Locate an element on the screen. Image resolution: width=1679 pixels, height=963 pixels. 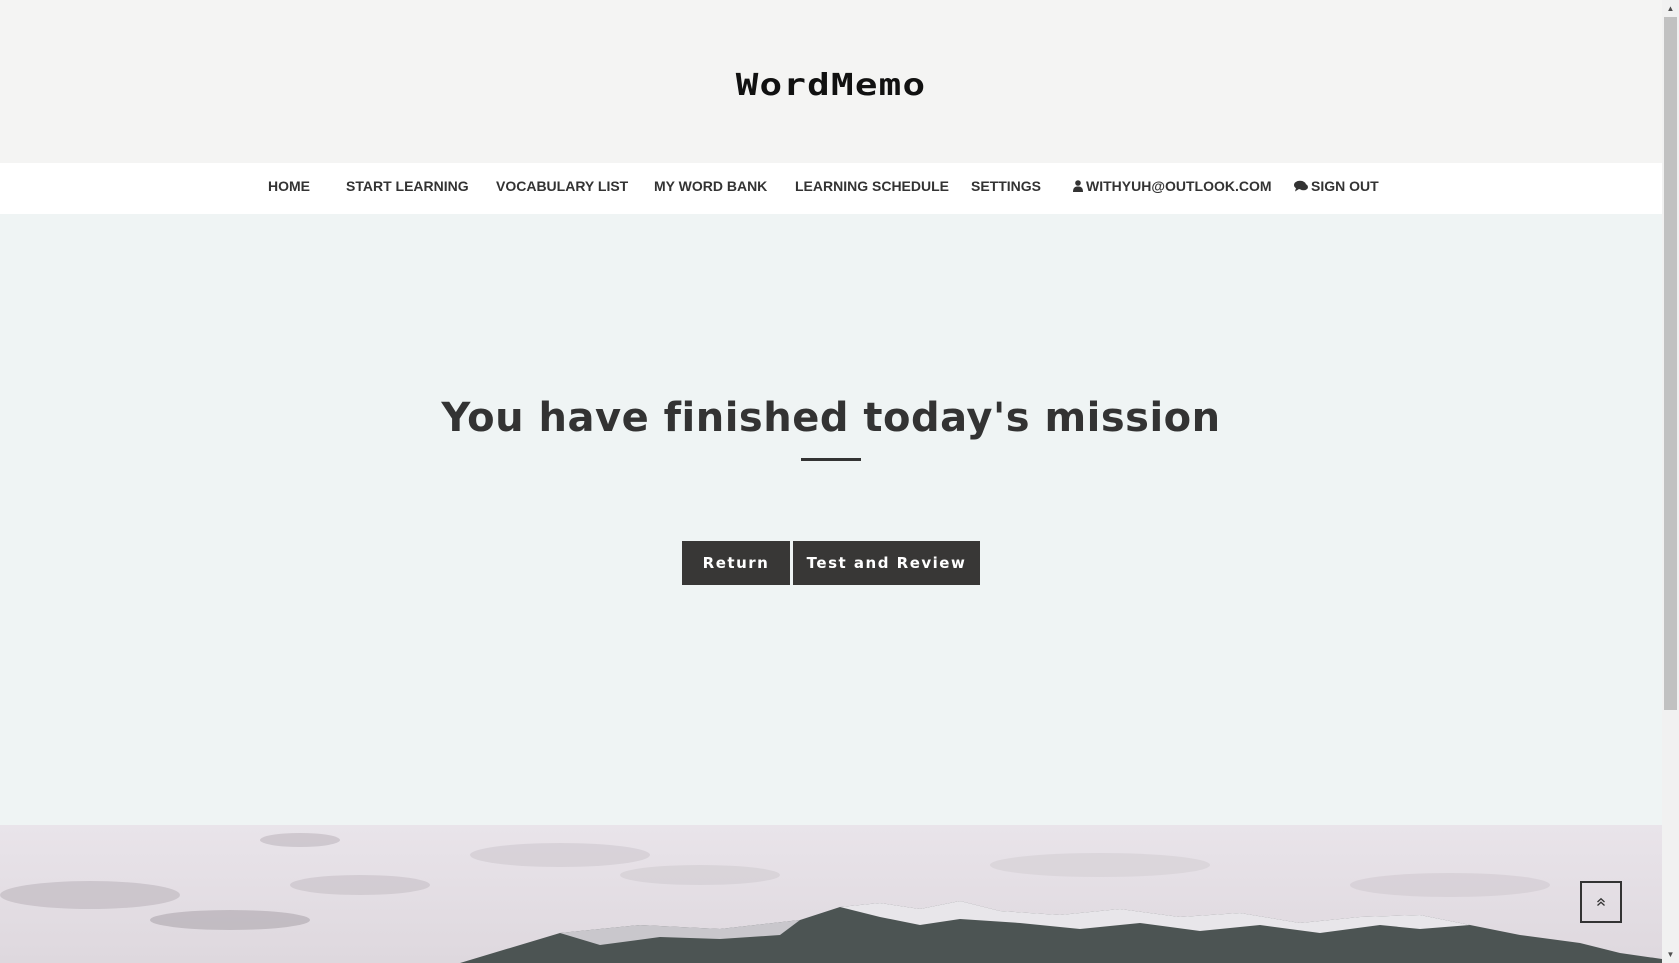
nav-item-account: WITHYUH@OUTLOOK.COM is located at coordinates (1172, 188).